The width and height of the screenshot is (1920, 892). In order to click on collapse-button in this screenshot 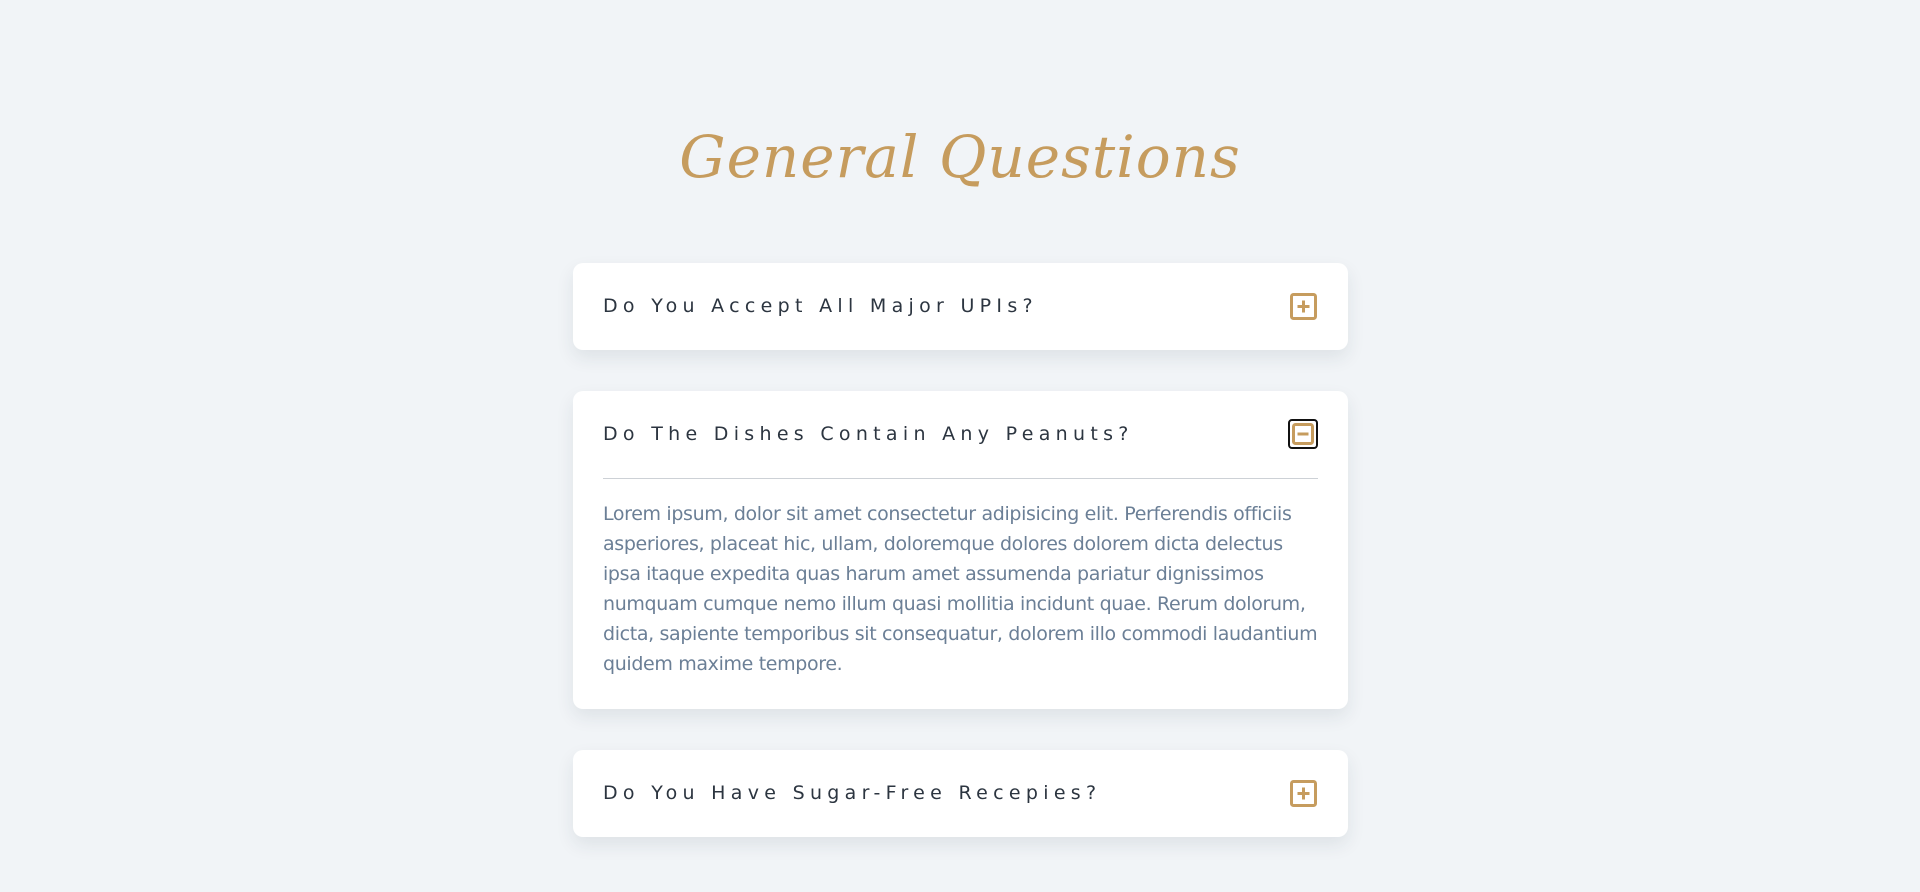, I will do `click(1303, 434)`.